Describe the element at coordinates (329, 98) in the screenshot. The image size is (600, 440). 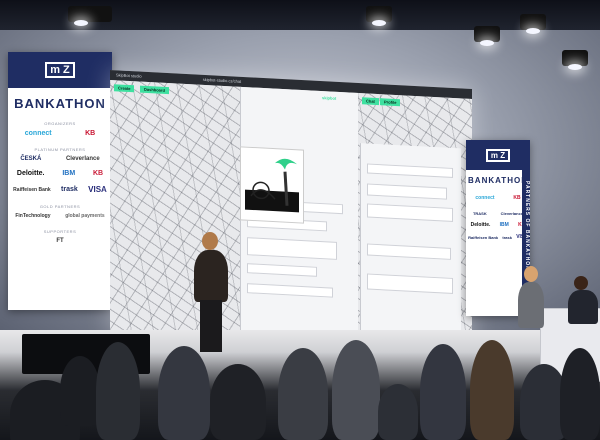
I see `brand-label: skipbot` at that location.